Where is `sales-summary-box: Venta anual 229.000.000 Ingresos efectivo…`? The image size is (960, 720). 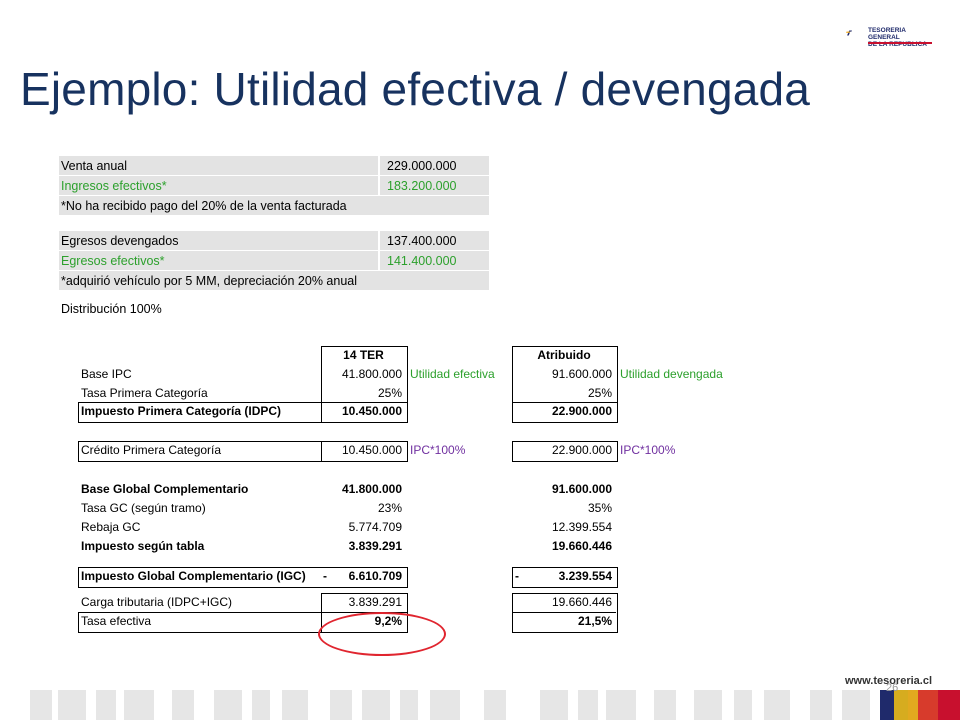
sales-summary-box: Venta anual 229.000.000 Ingresos efectivo… is located at coordinates (274, 186).